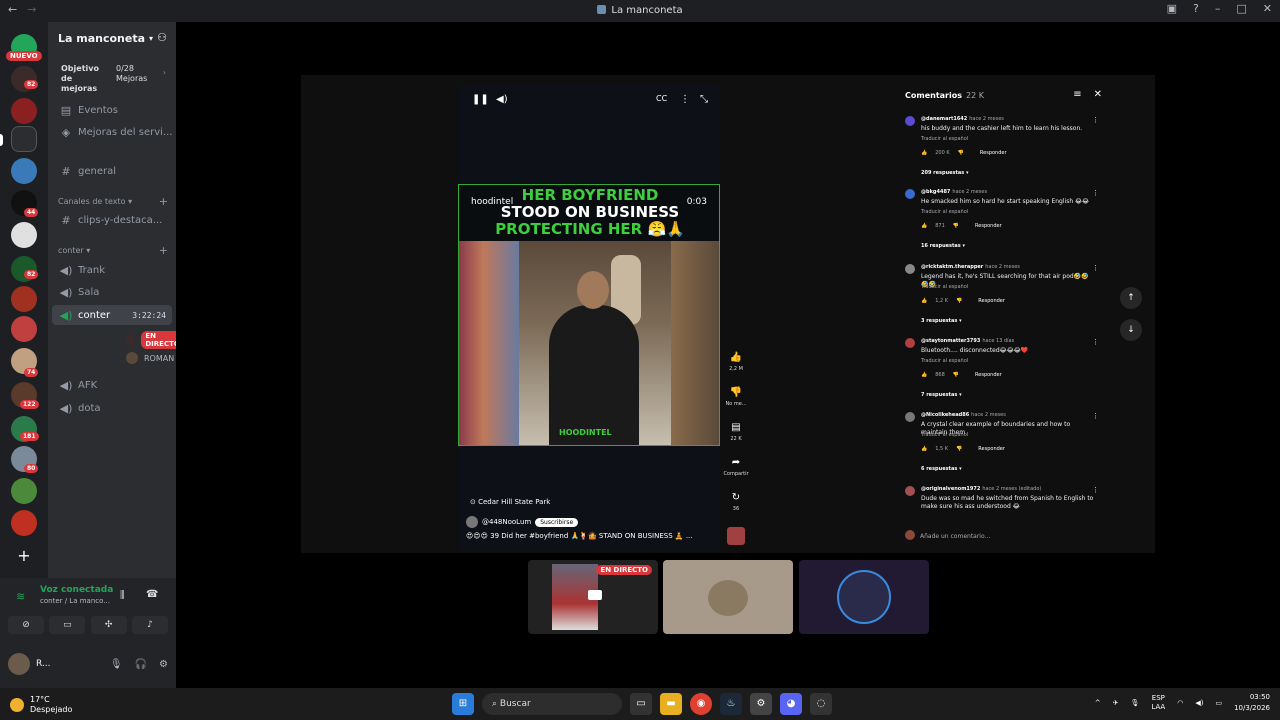  What do you see at coordinates (41, 705) in the screenshot?
I see `weather-widget: 17°C Despejado` at bounding box center [41, 705].